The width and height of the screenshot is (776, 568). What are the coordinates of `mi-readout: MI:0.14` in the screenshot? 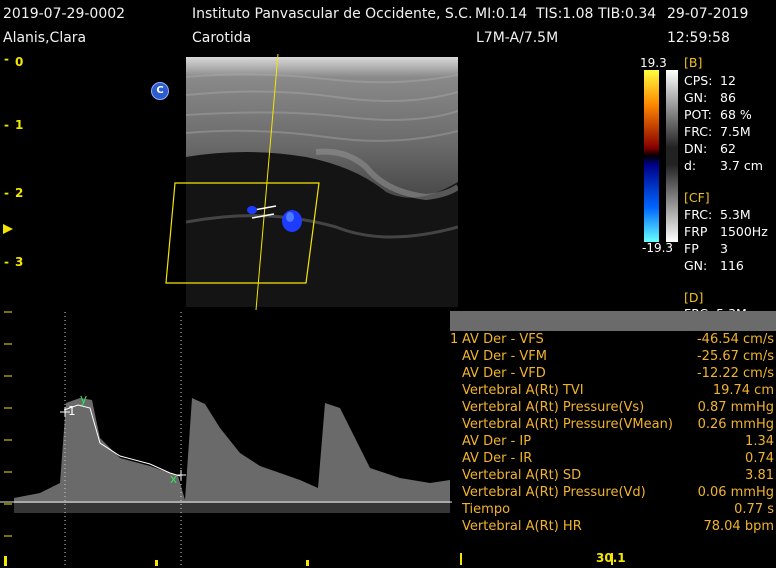 It's located at (501, 14).